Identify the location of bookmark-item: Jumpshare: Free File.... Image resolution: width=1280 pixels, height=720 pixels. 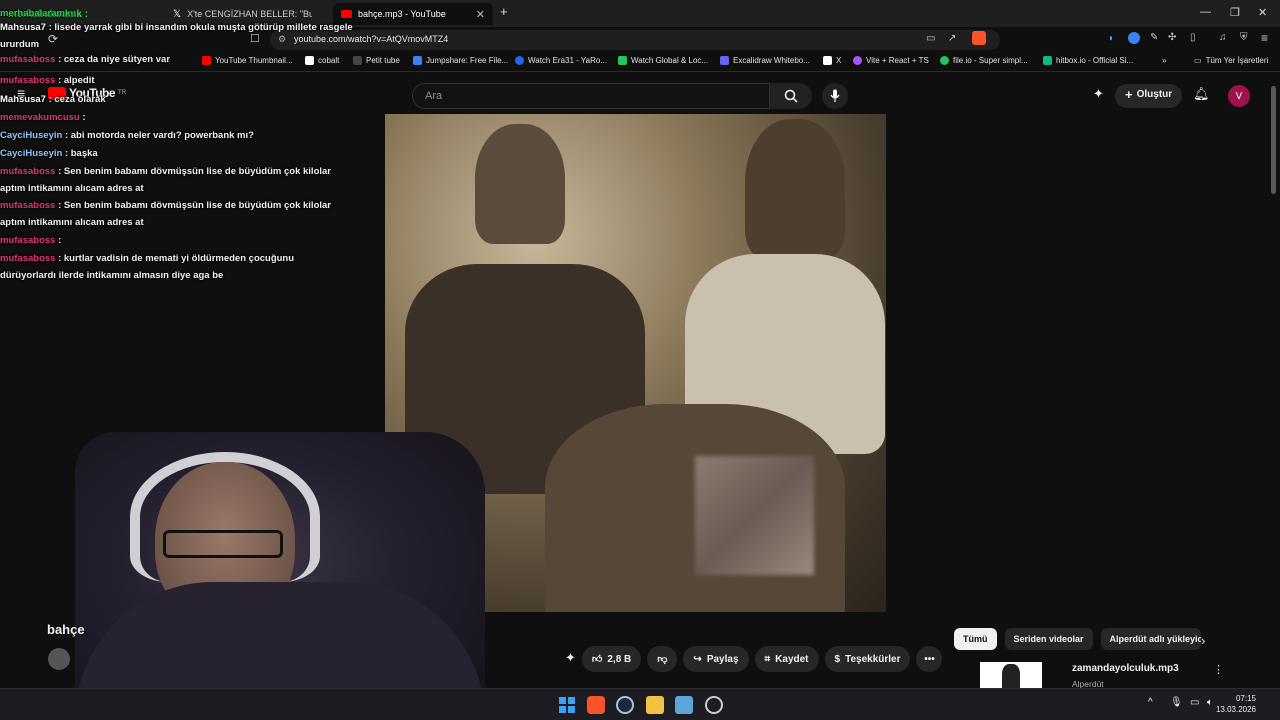
(460, 60).